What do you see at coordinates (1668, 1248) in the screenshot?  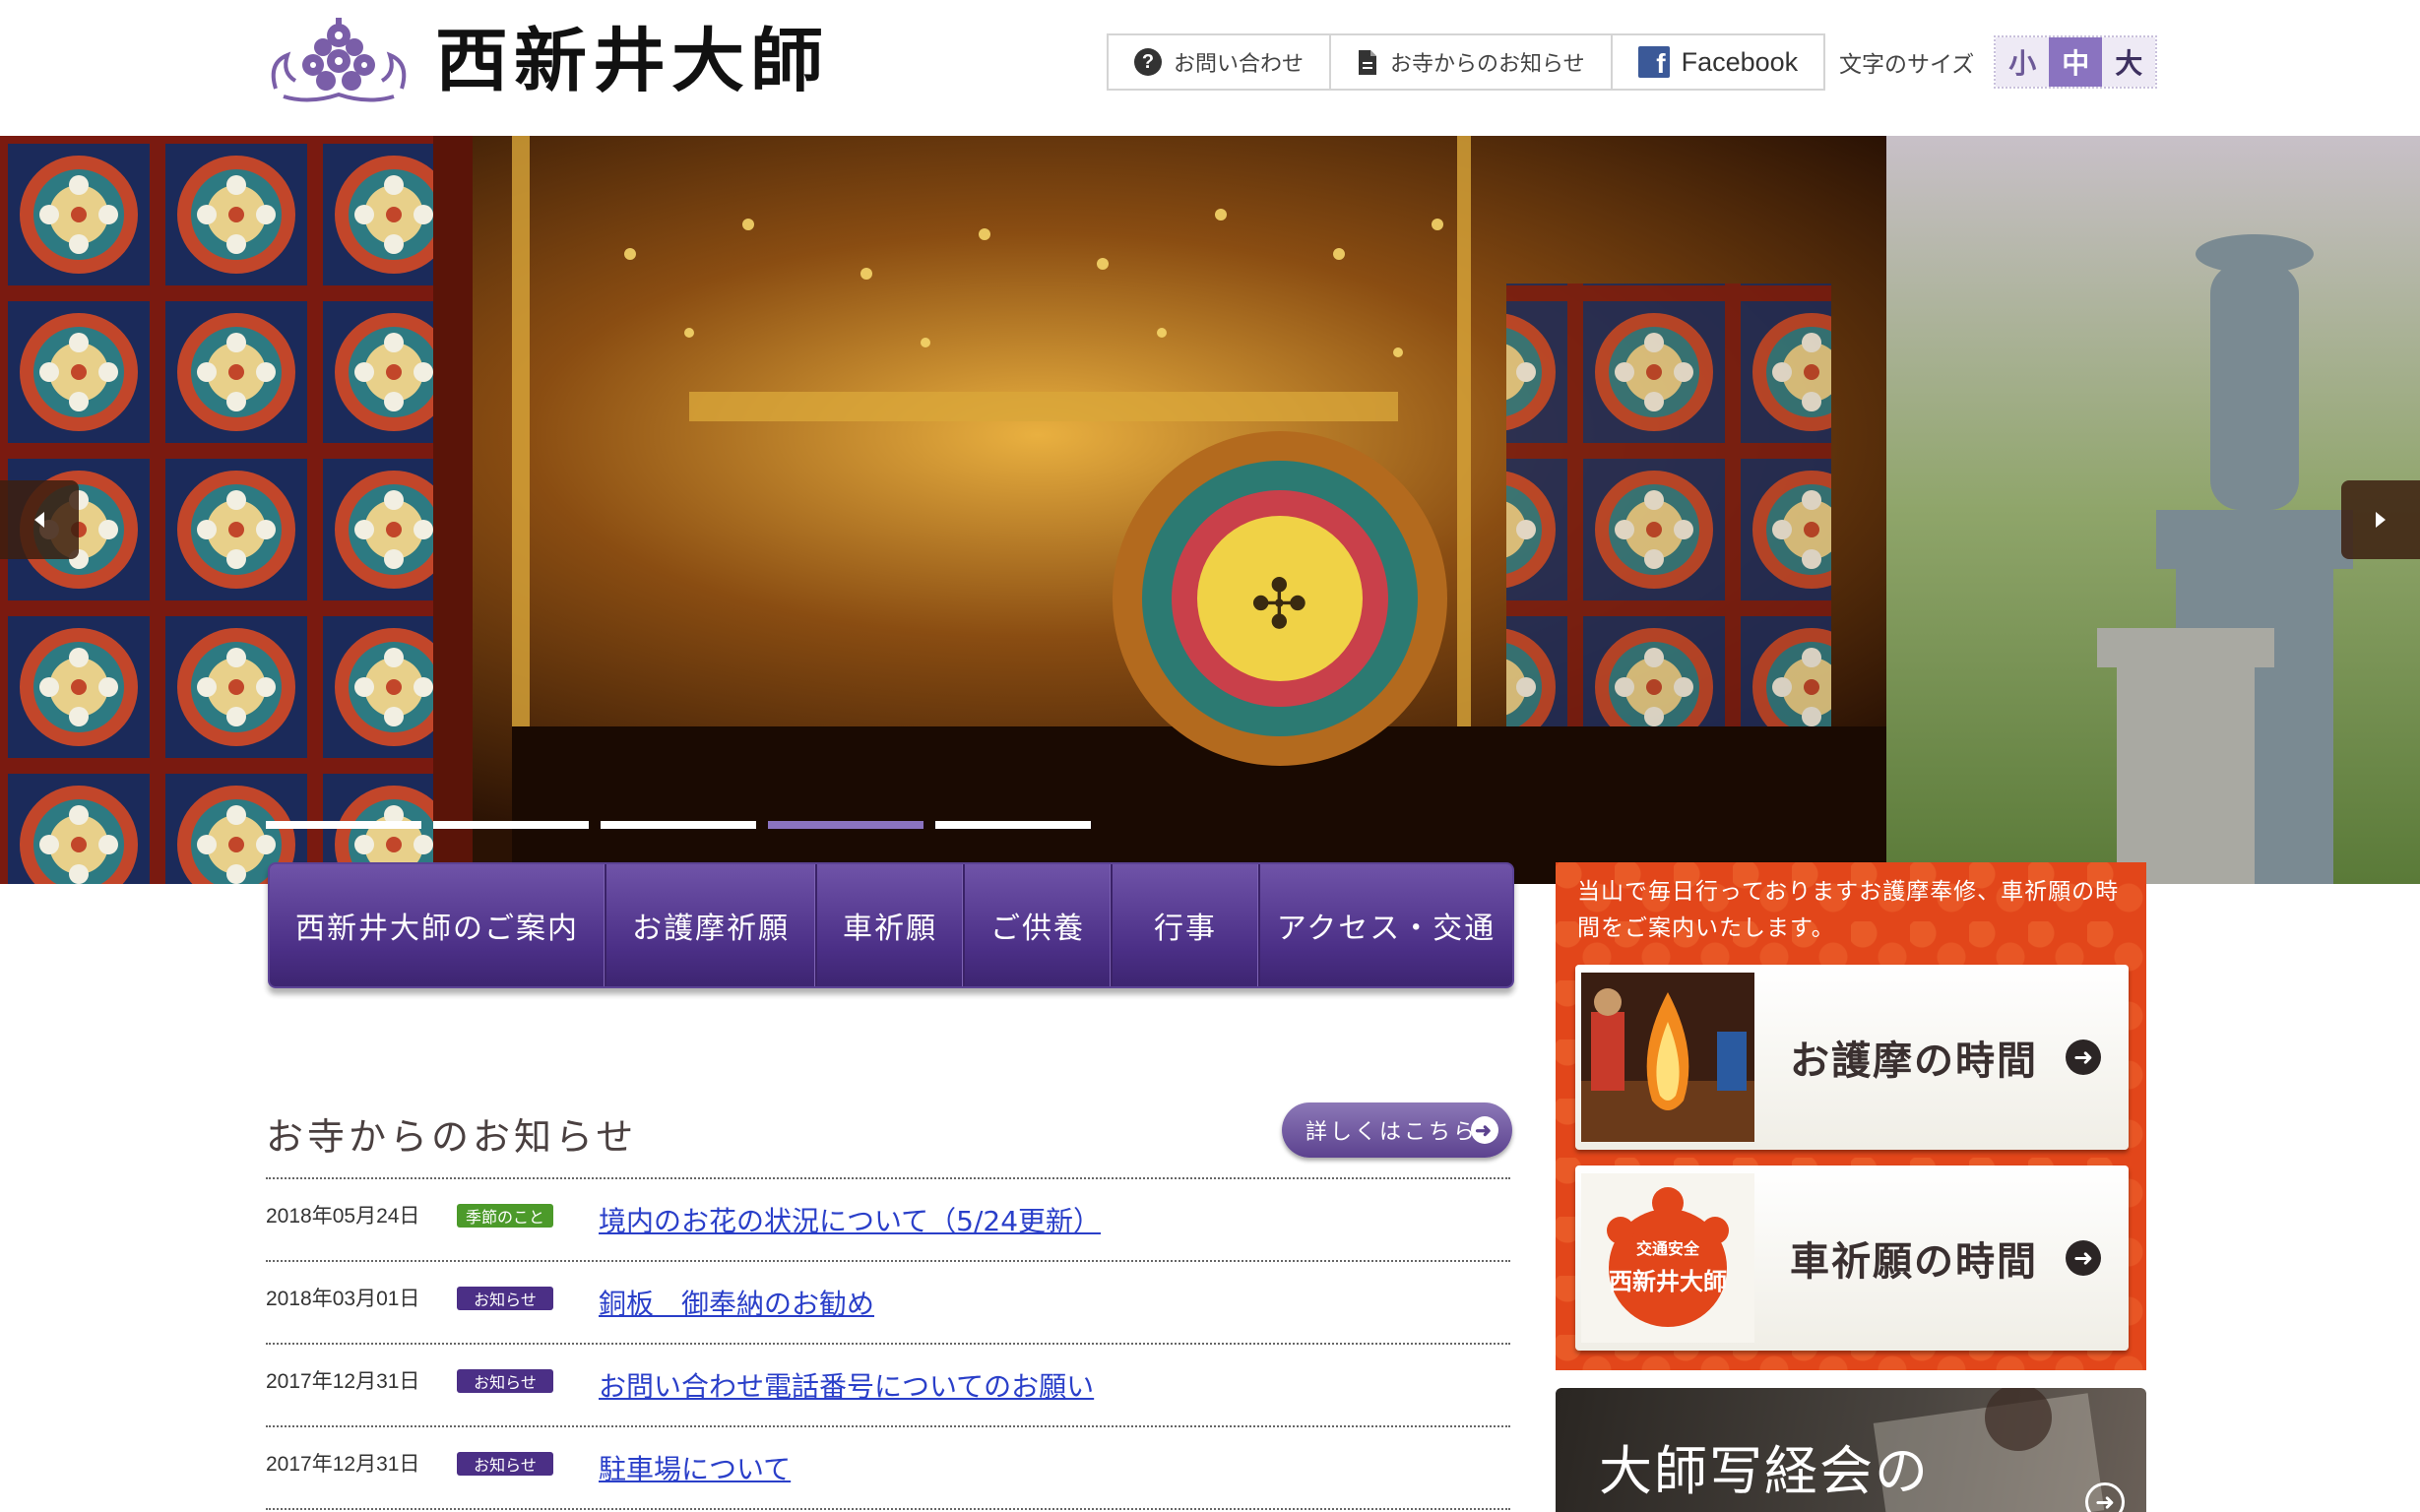 I see `seal-traffic-safety-text: 交通安全` at bounding box center [1668, 1248].